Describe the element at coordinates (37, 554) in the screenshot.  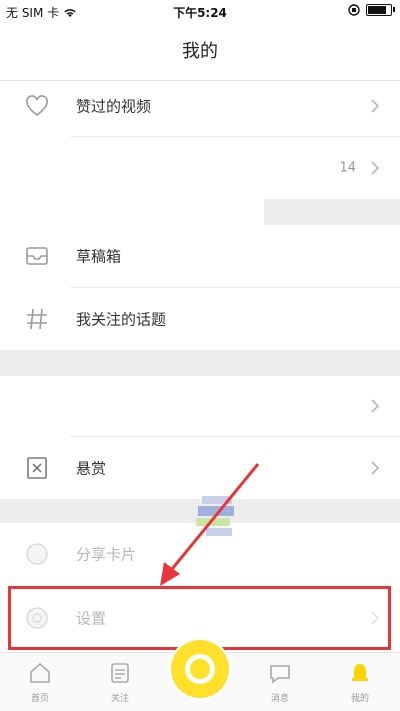
I see `circle-icon` at that location.